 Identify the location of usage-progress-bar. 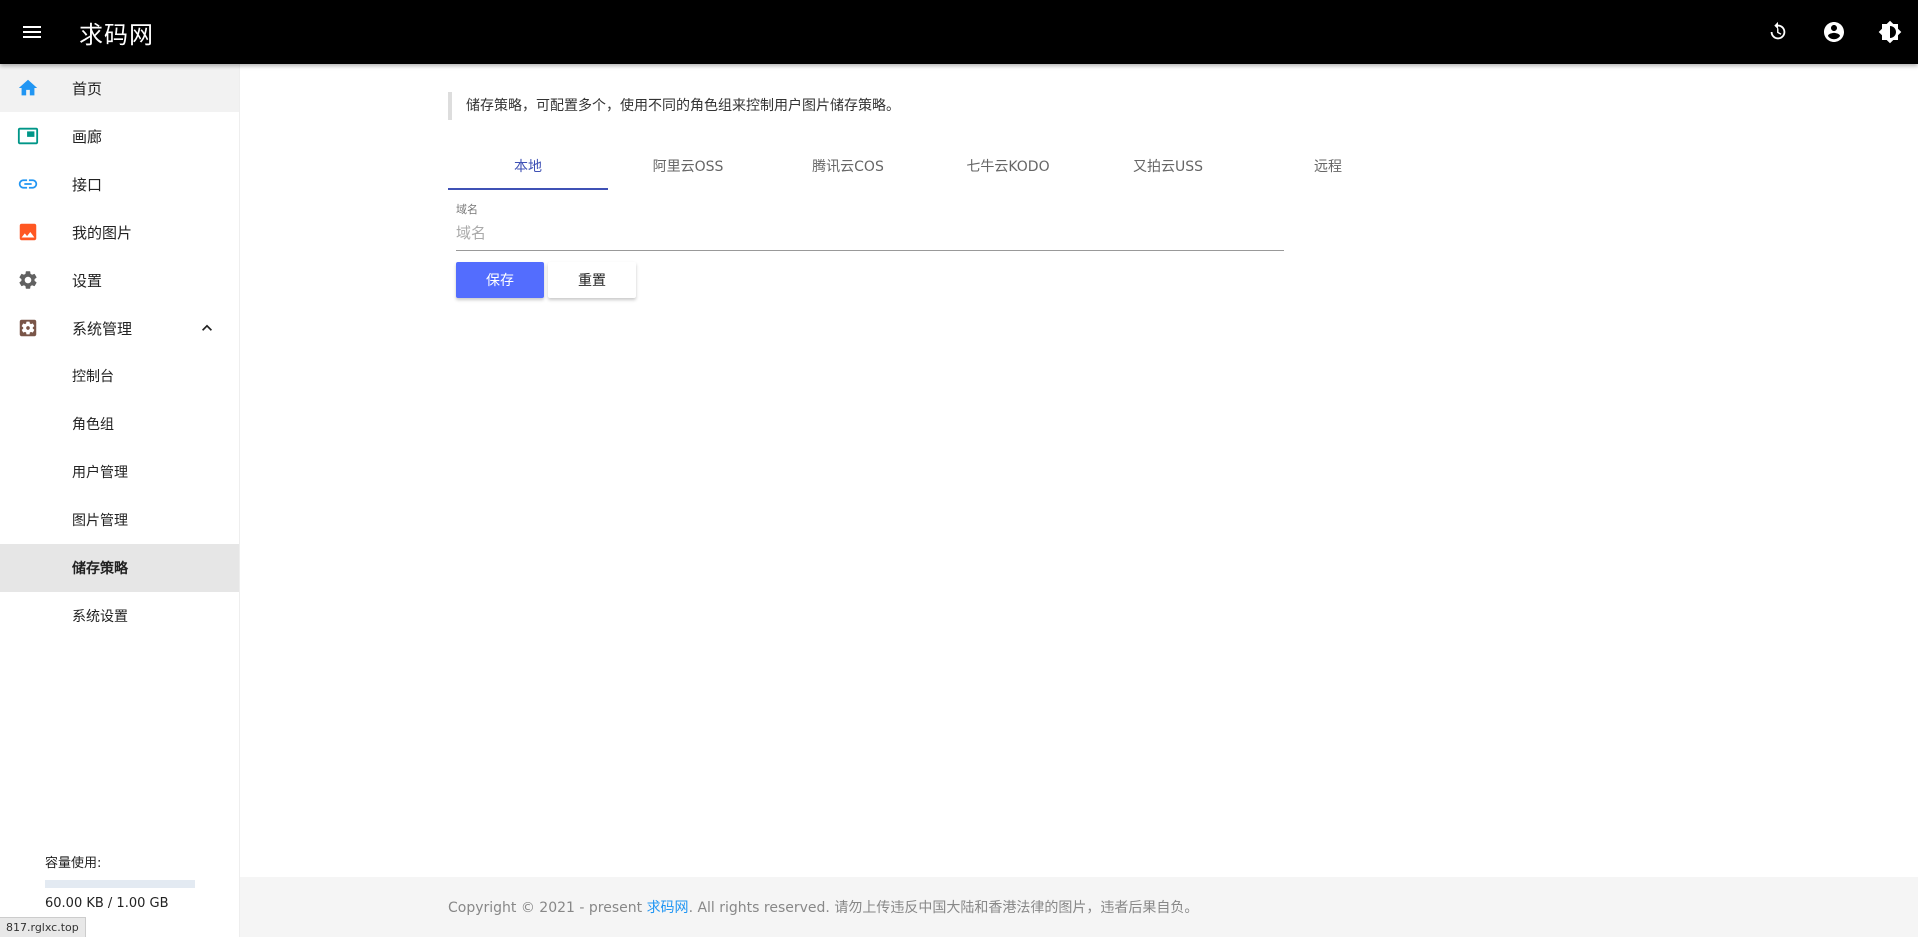
(120, 884).